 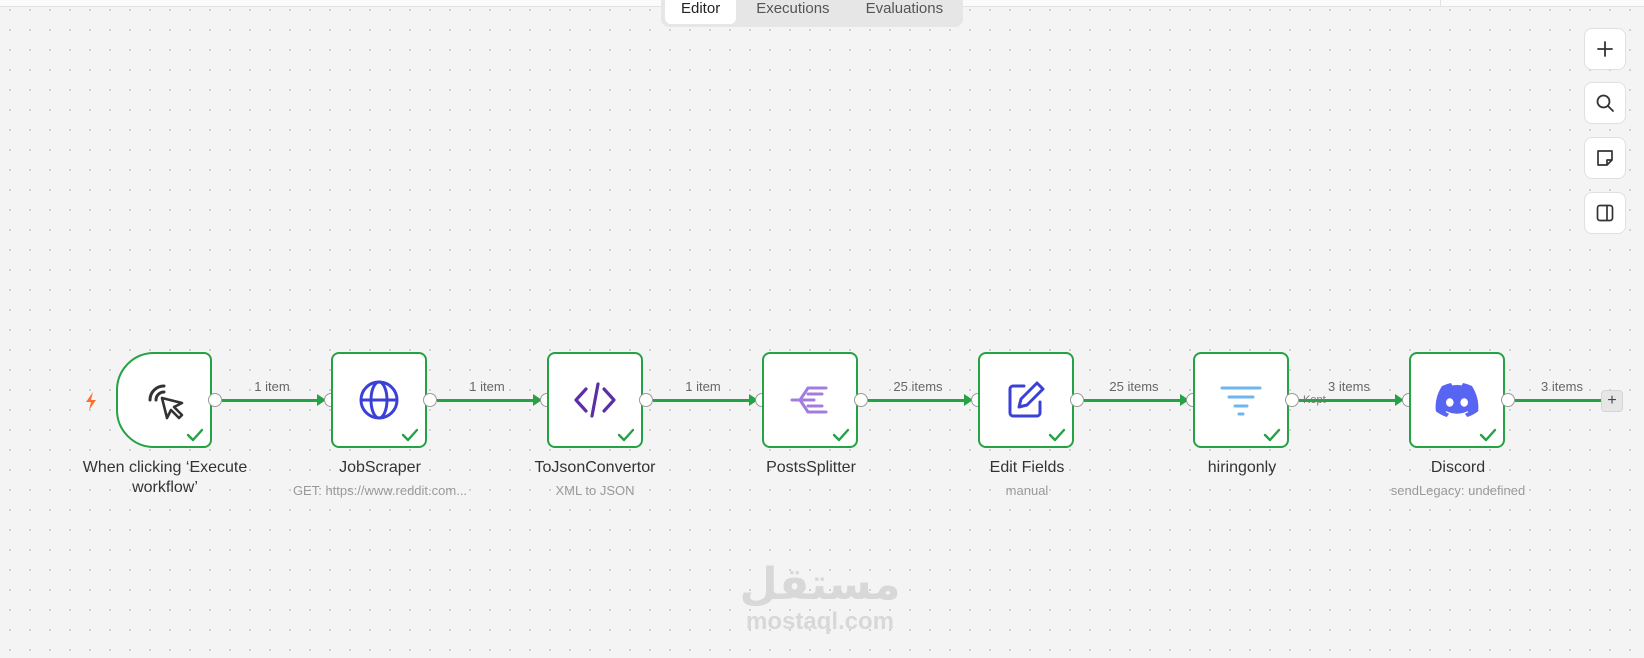 I want to click on view-tabs: Editor Executions Evaluations, so click(x=812, y=13).